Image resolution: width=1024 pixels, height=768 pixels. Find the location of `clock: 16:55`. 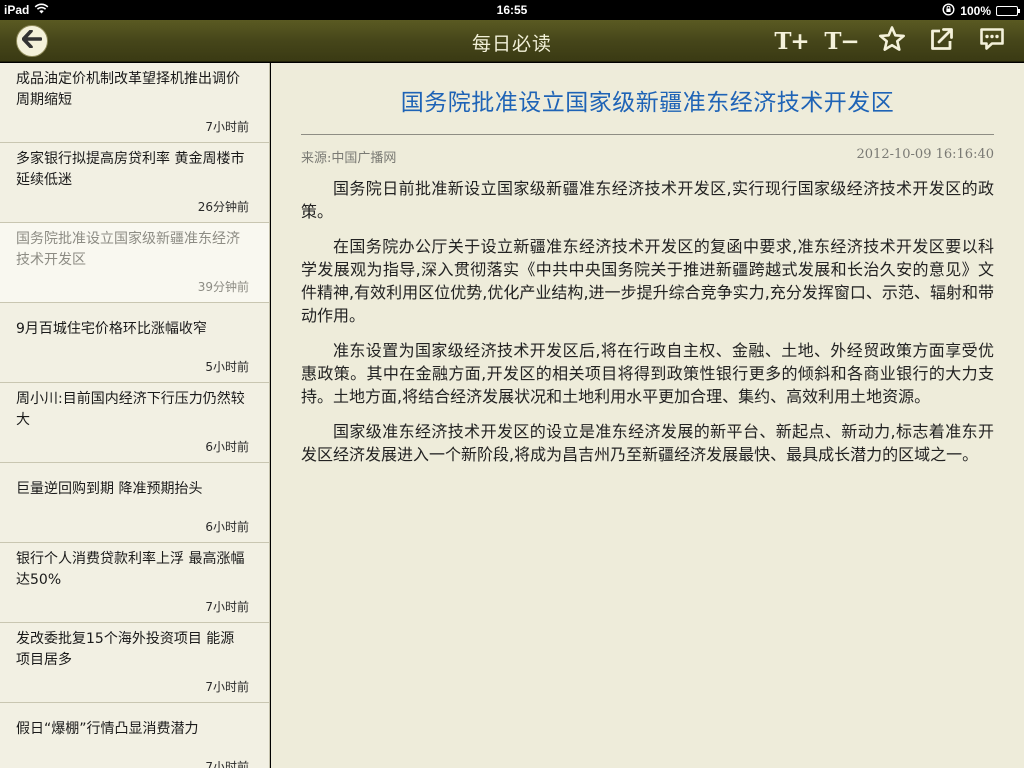

clock: 16:55 is located at coordinates (512, 10).